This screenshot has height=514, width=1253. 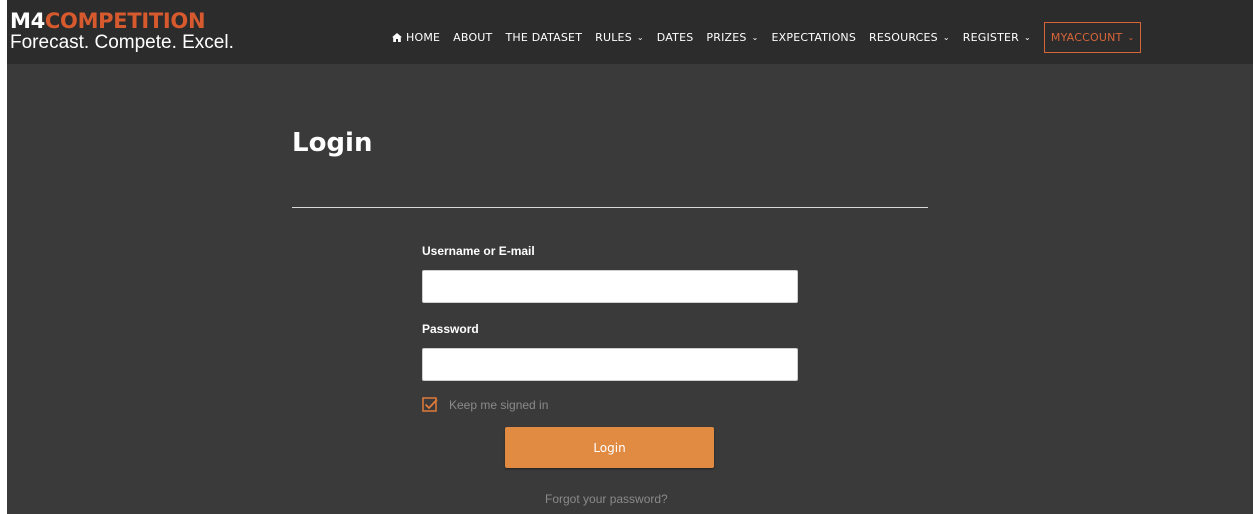 What do you see at coordinates (430, 404) in the screenshot?
I see `checkbox-checked-icon` at bounding box center [430, 404].